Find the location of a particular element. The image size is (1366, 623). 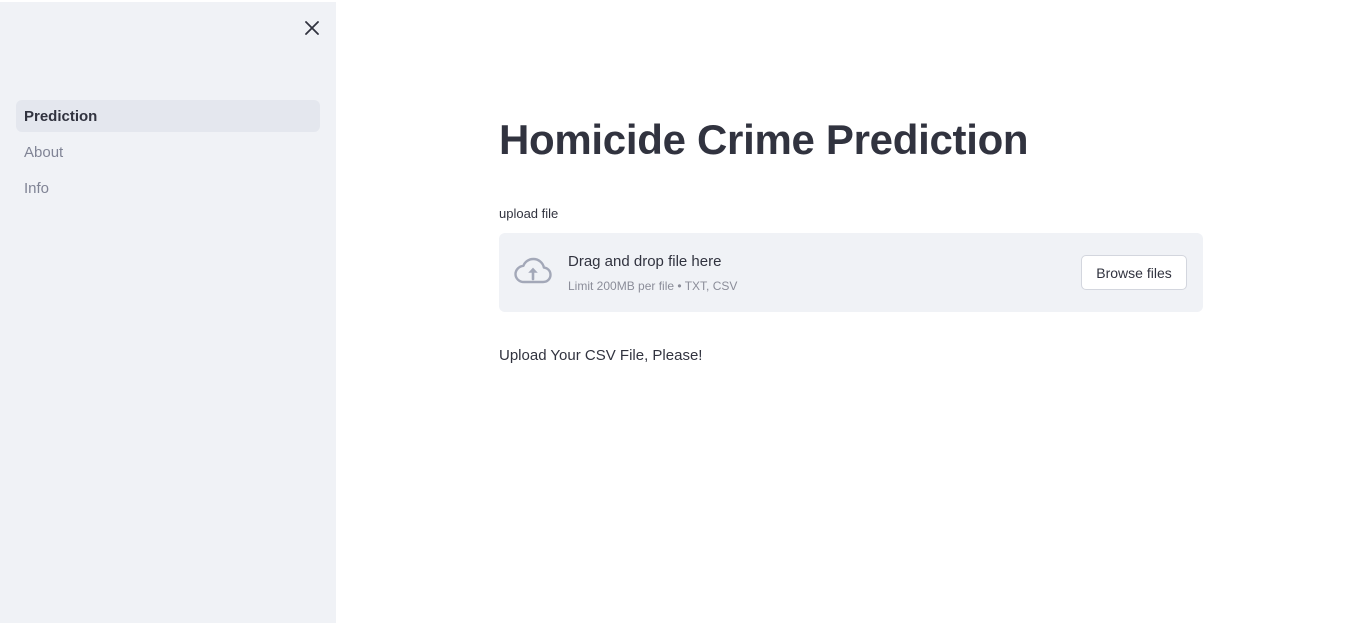

sidebar-item-prediction: Prediction is located at coordinates (168, 116).